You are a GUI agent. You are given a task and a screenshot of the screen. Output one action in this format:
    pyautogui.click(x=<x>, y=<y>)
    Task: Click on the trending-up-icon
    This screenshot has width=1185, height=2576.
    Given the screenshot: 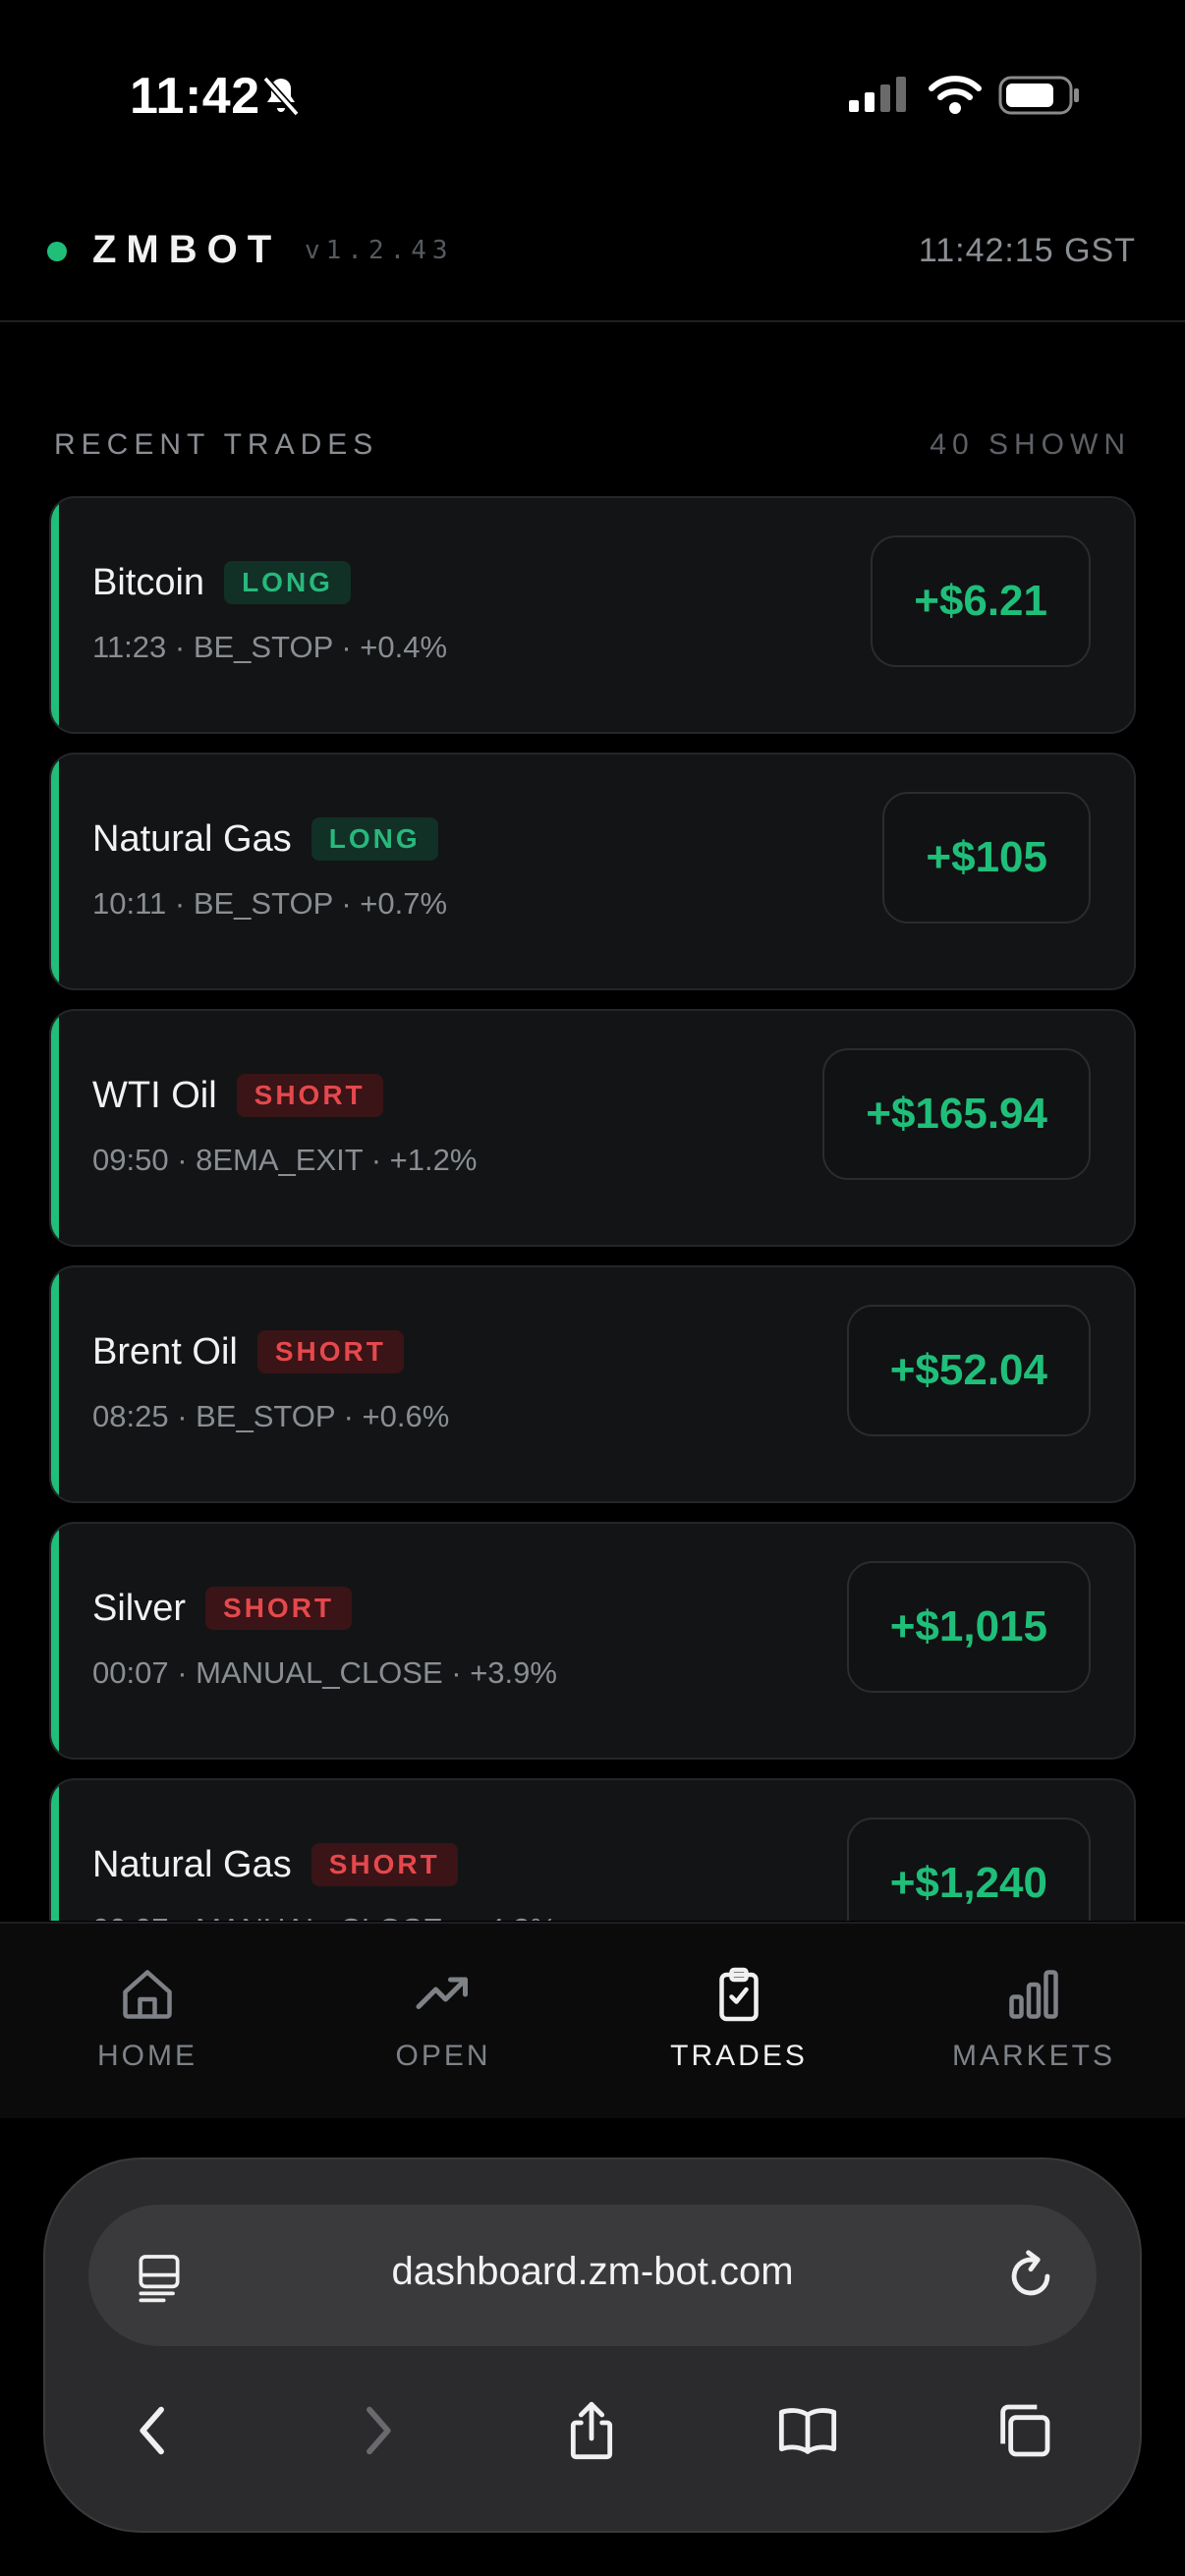 What is the action you would take?
    pyautogui.click(x=442, y=1993)
    